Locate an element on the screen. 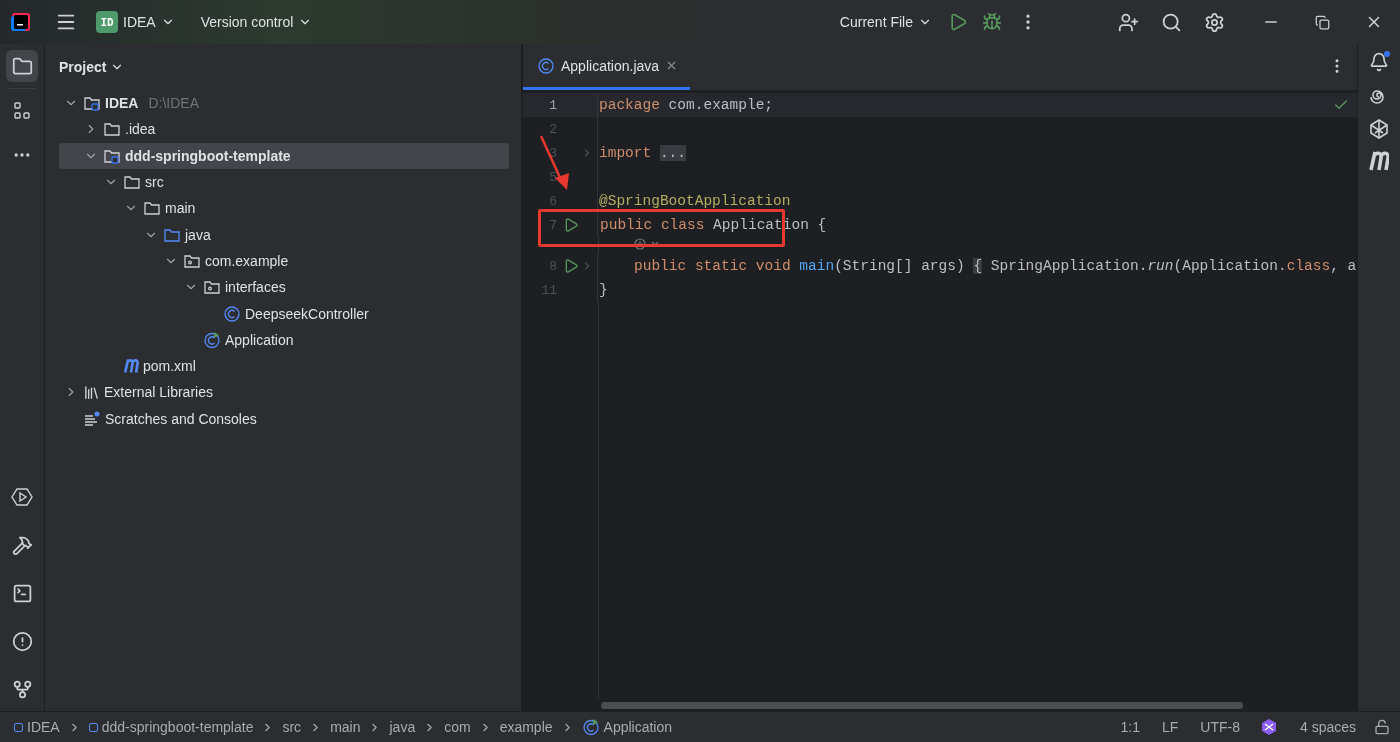 Image resolution: width=1400 pixels, height=742 pixels. code-line: package com.example; is located at coordinates (686, 105).